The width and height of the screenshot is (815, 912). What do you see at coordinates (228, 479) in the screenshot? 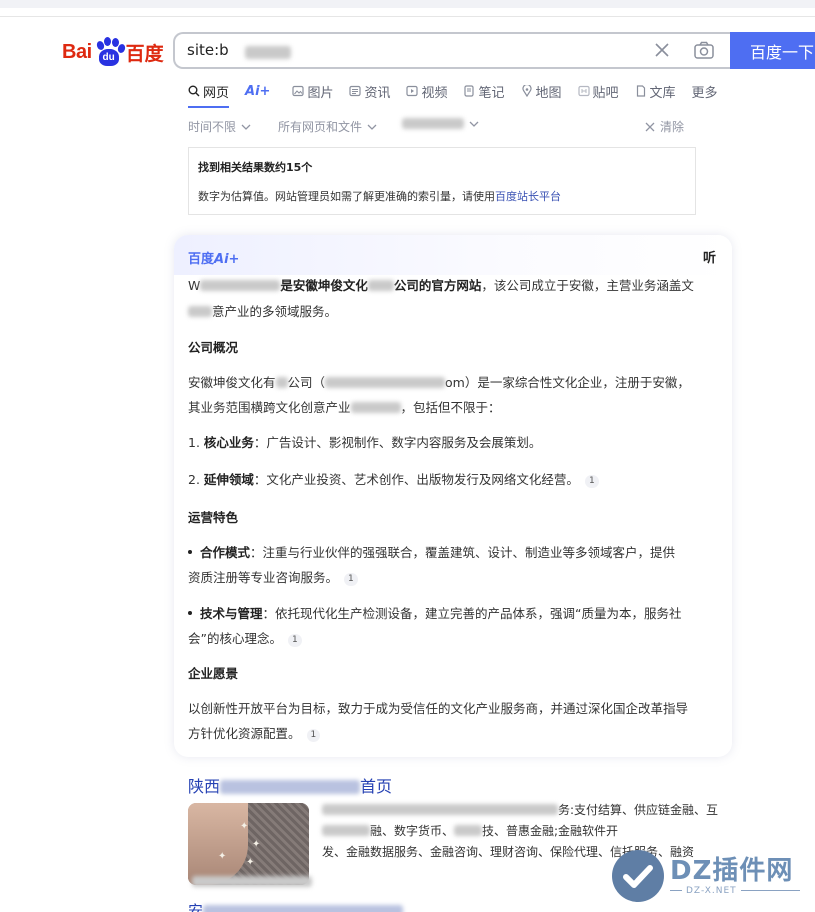
I see `ai-item2-bold: 延伸领域` at bounding box center [228, 479].